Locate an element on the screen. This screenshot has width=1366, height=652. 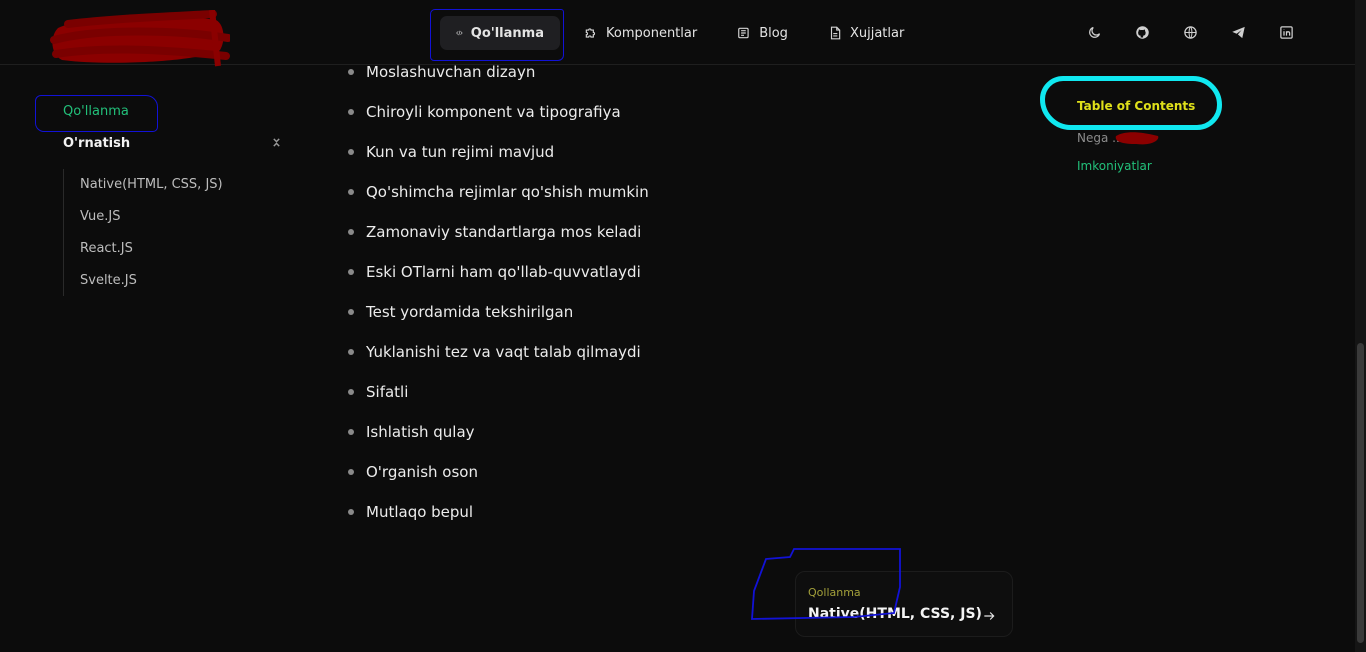
telegram-link is located at coordinates (1238, 32).